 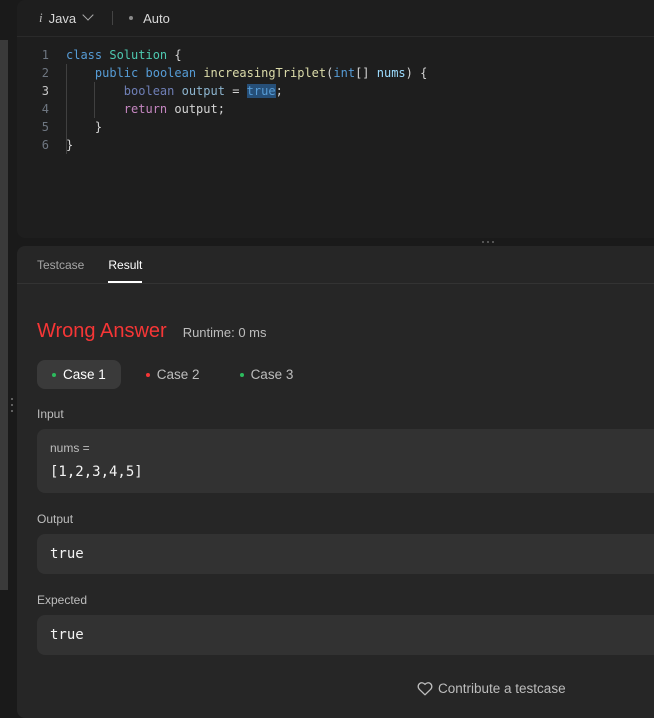 I want to click on status-dot-icon, so click(x=131, y=18).